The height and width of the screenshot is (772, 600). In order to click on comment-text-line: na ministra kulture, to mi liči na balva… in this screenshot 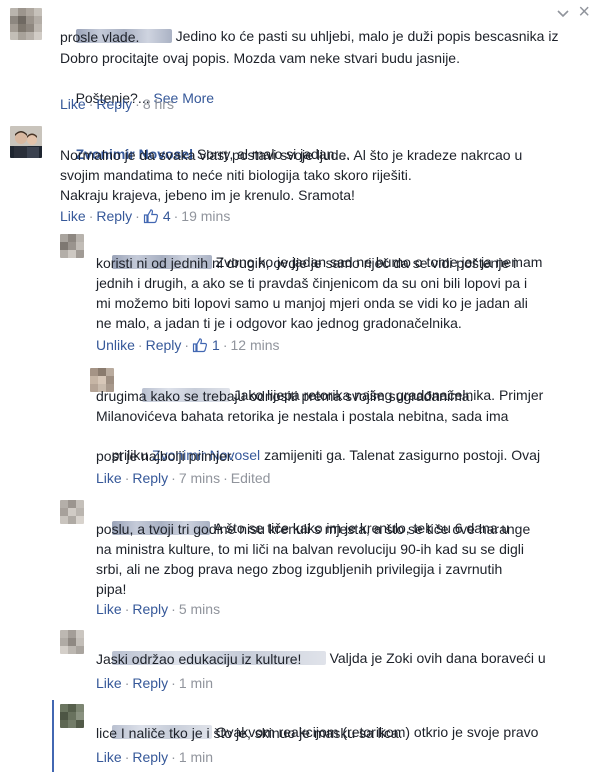, I will do `click(310, 549)`.